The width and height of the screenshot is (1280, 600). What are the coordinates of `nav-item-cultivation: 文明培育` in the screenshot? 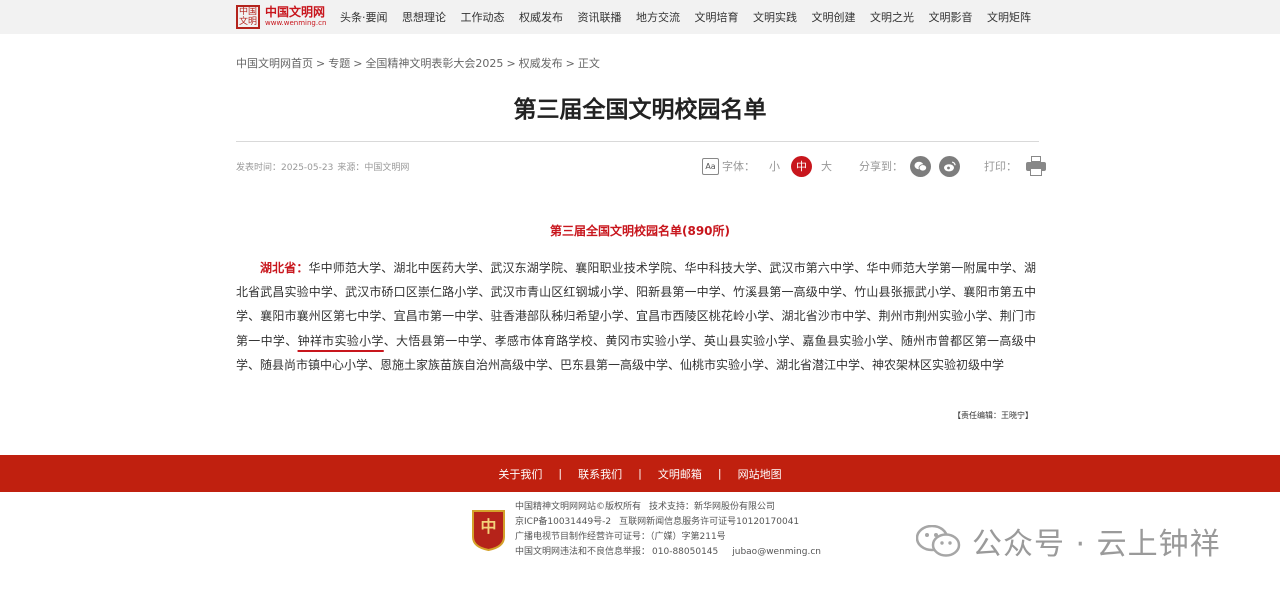 It's located at (717, 17).